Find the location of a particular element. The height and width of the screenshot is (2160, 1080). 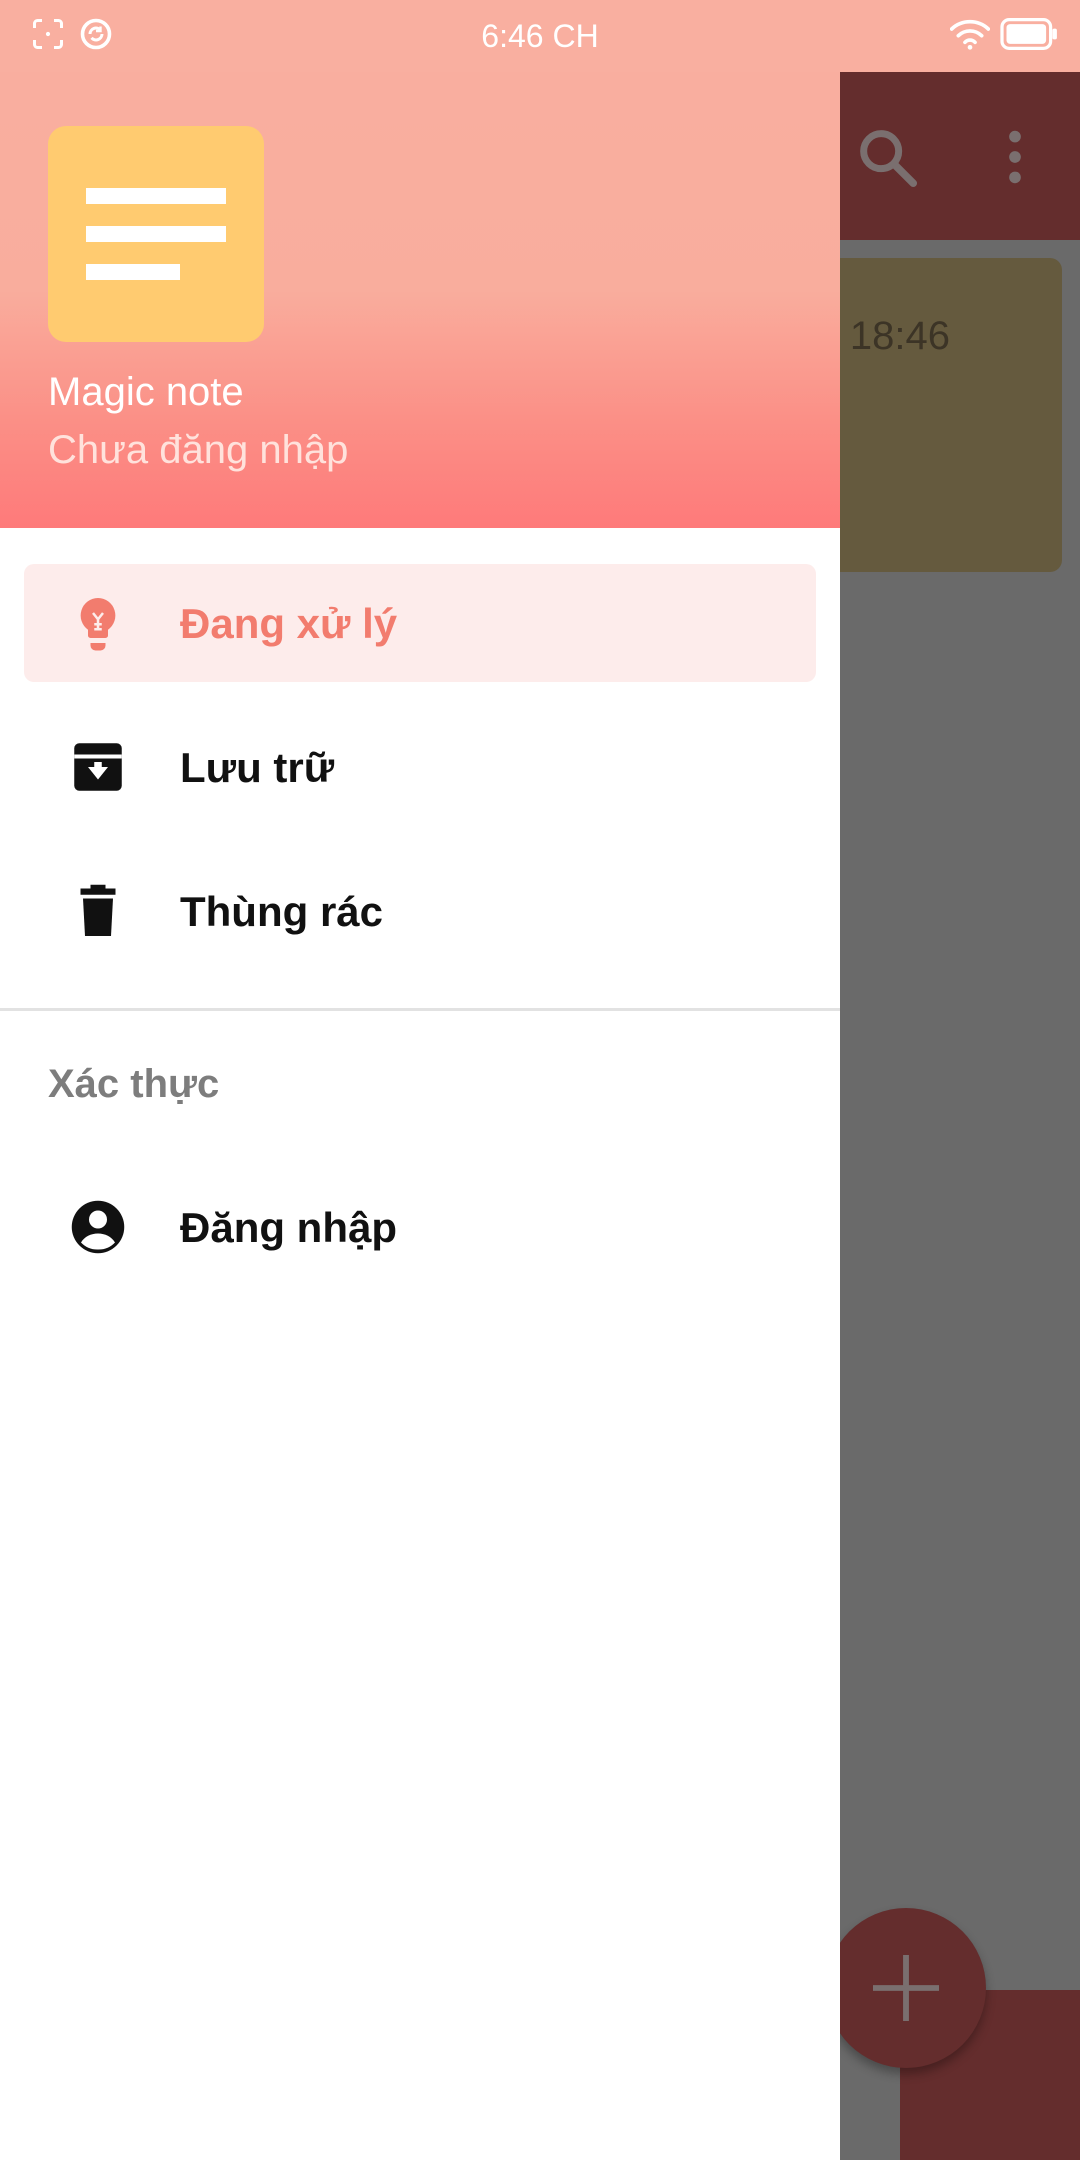

add-note-button is located at coordinates (906, 1988).